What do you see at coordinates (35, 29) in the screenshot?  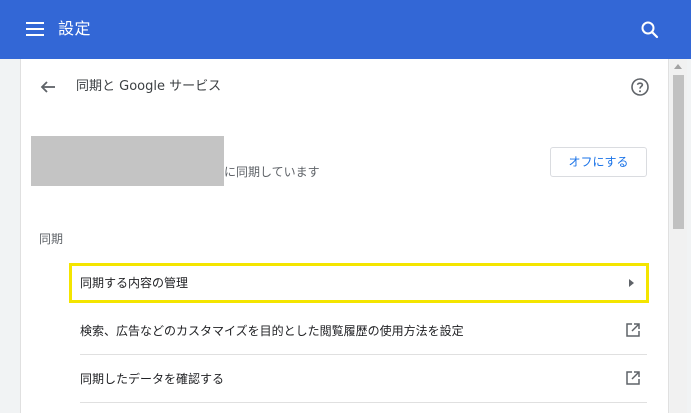 I see `hamburger-menu-icon` at bounding box center [35, 29].